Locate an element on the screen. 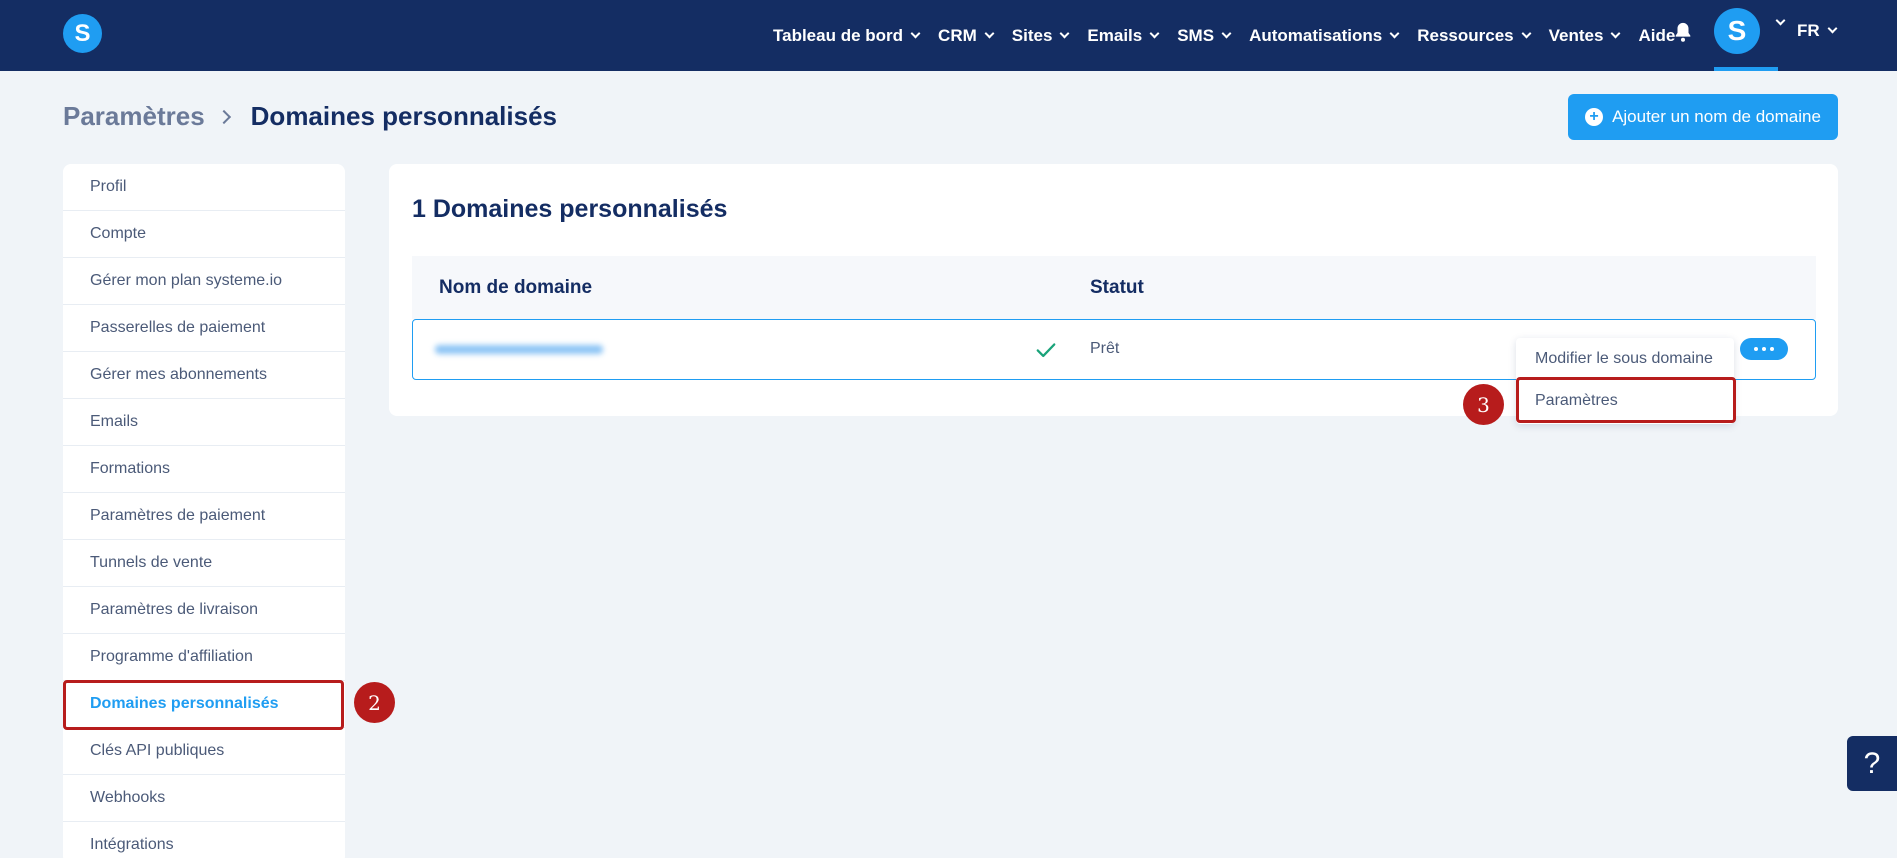  nav-label: CRM is located at coordinates (957, 35).